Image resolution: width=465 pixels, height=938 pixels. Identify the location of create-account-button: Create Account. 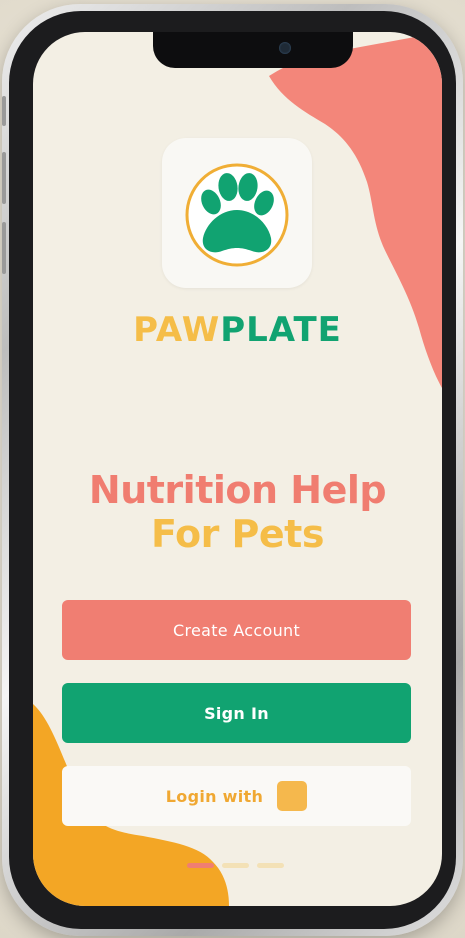
(236, 630).